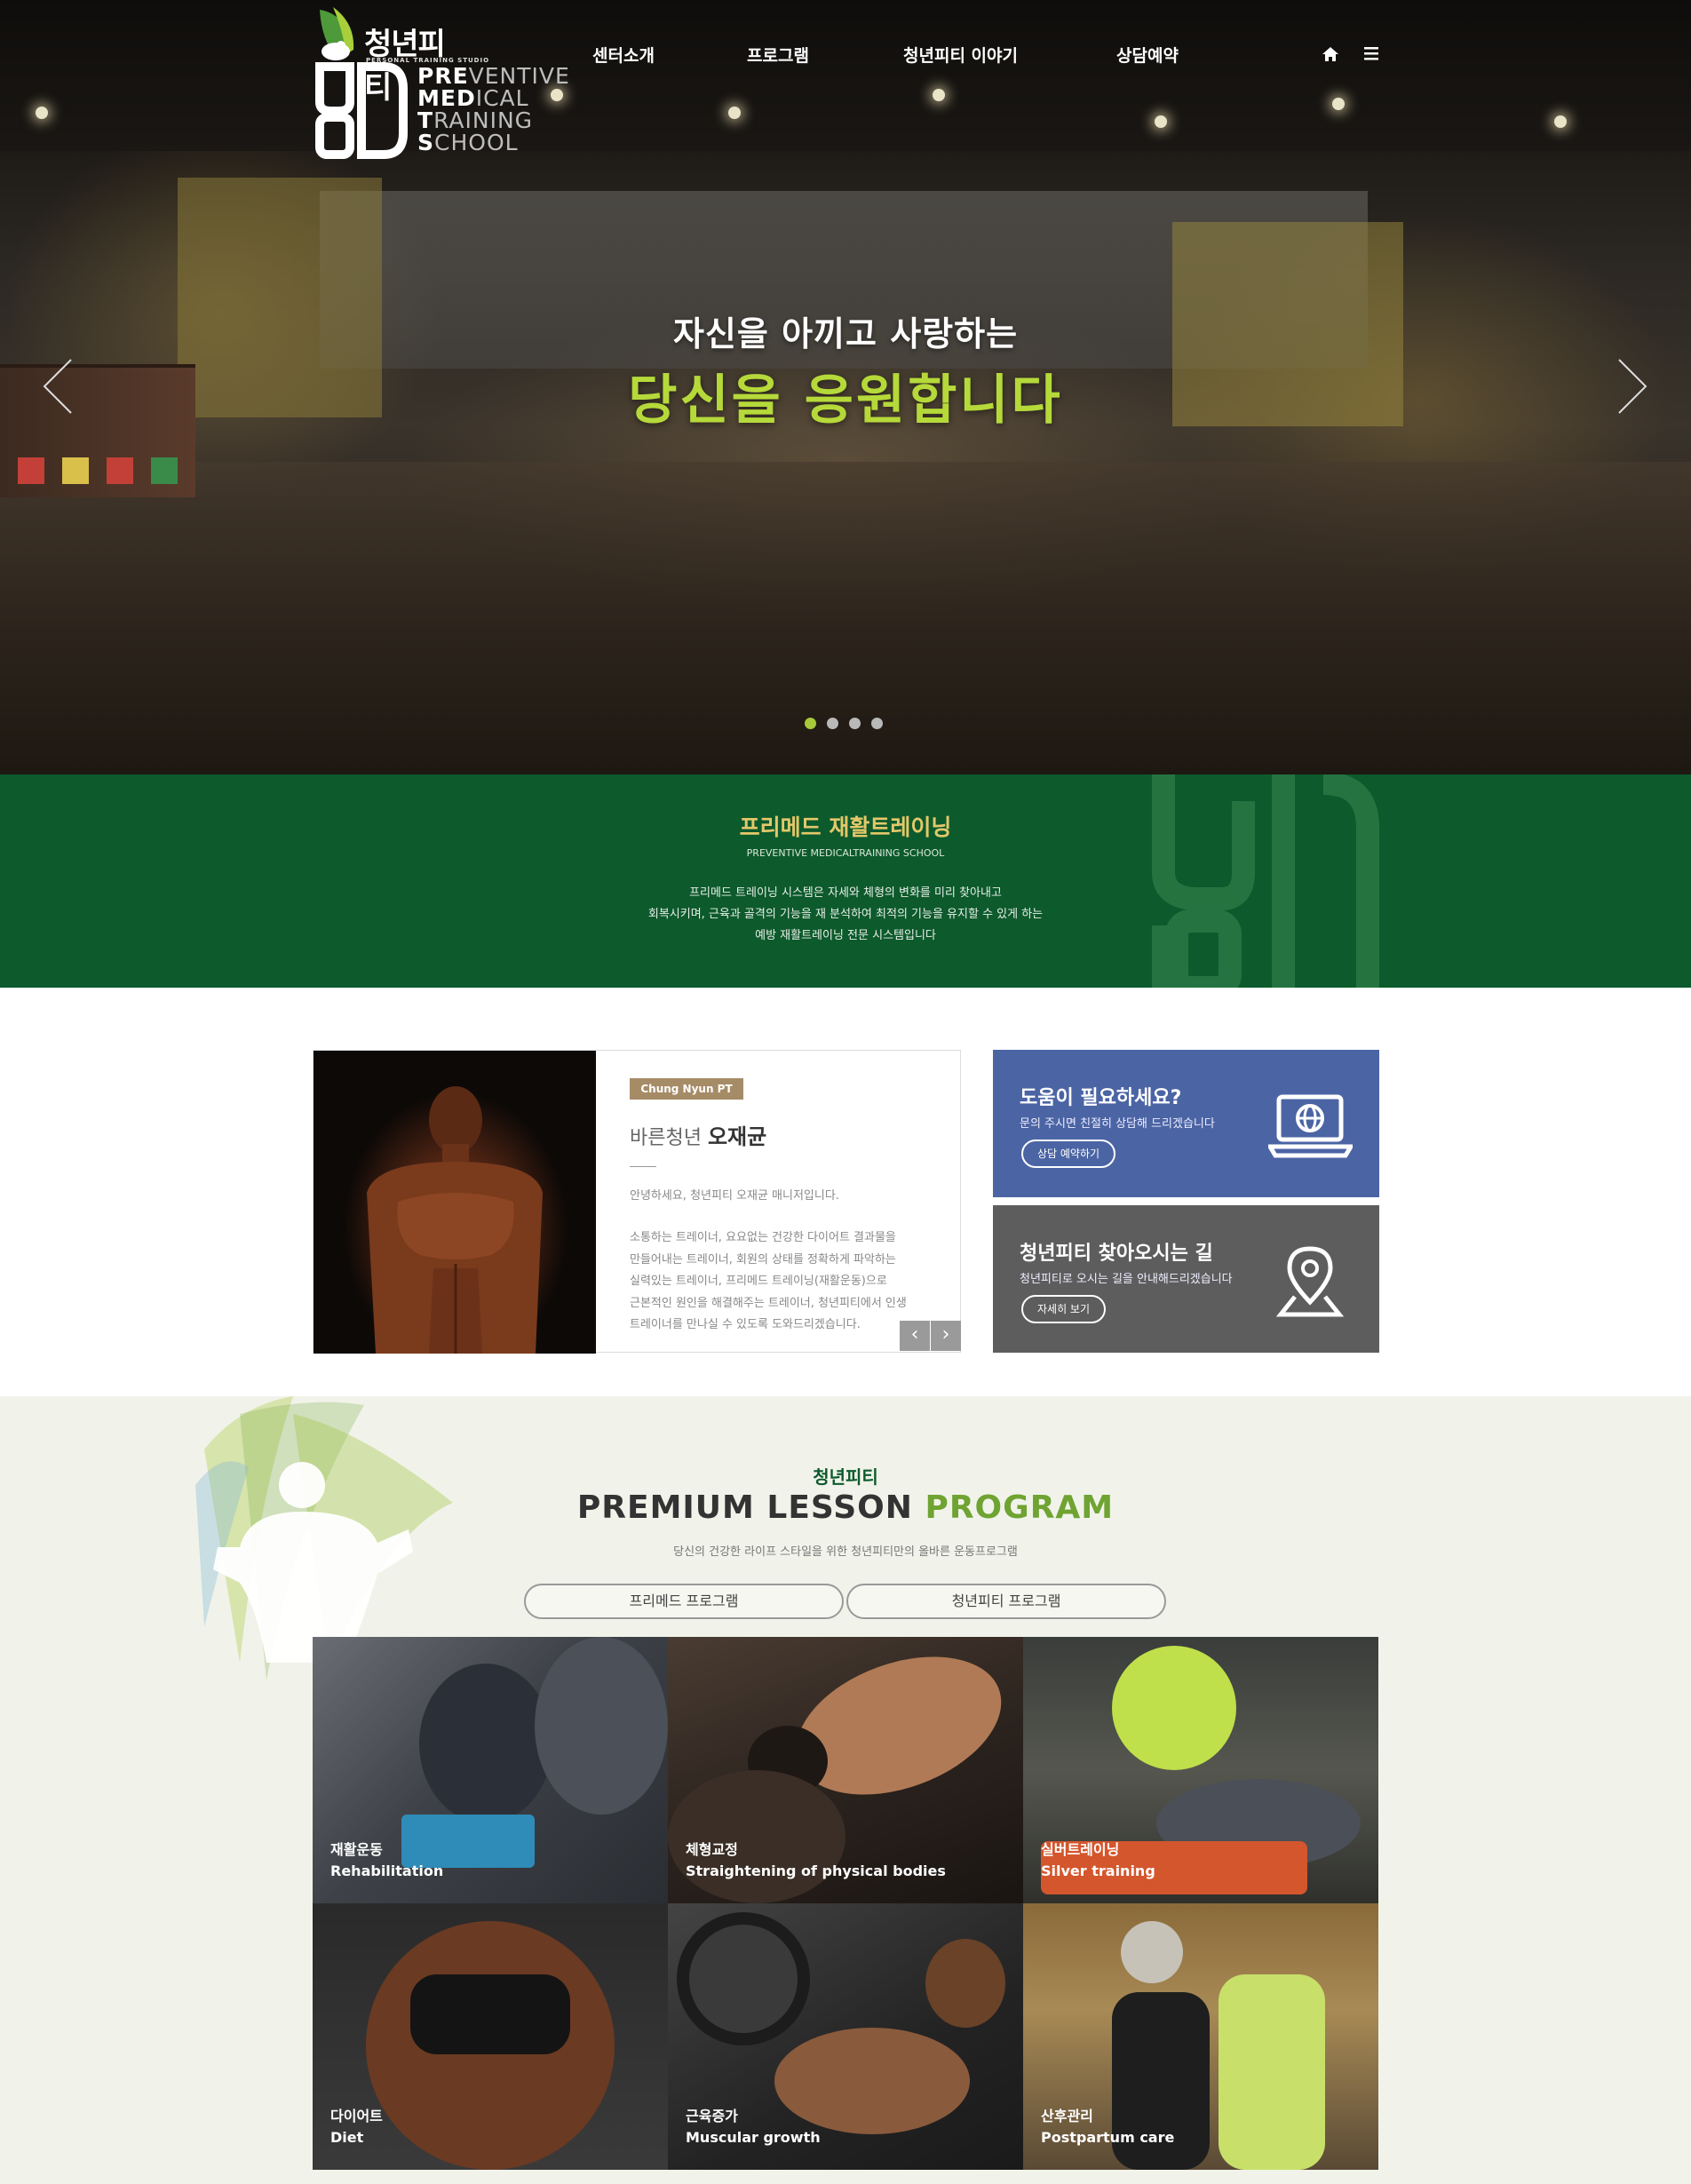  What do you see at coordinates (1265, 881) in the screenshot?
I see `pmts-watermark-icon` at bounding box center [1265, 881].